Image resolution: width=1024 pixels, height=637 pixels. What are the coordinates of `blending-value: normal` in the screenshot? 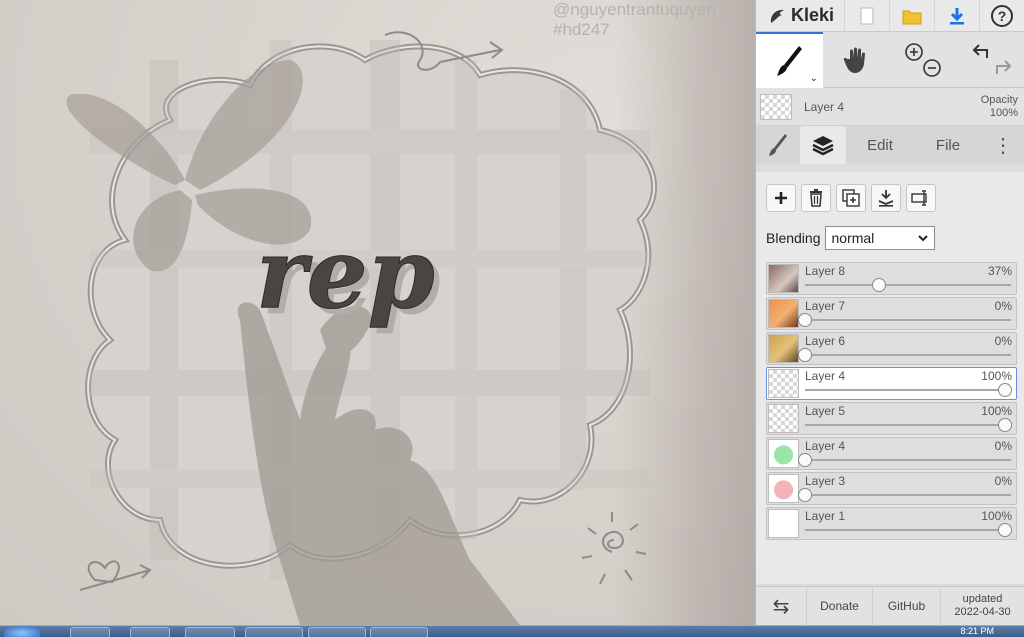 It's located at (853, 238).